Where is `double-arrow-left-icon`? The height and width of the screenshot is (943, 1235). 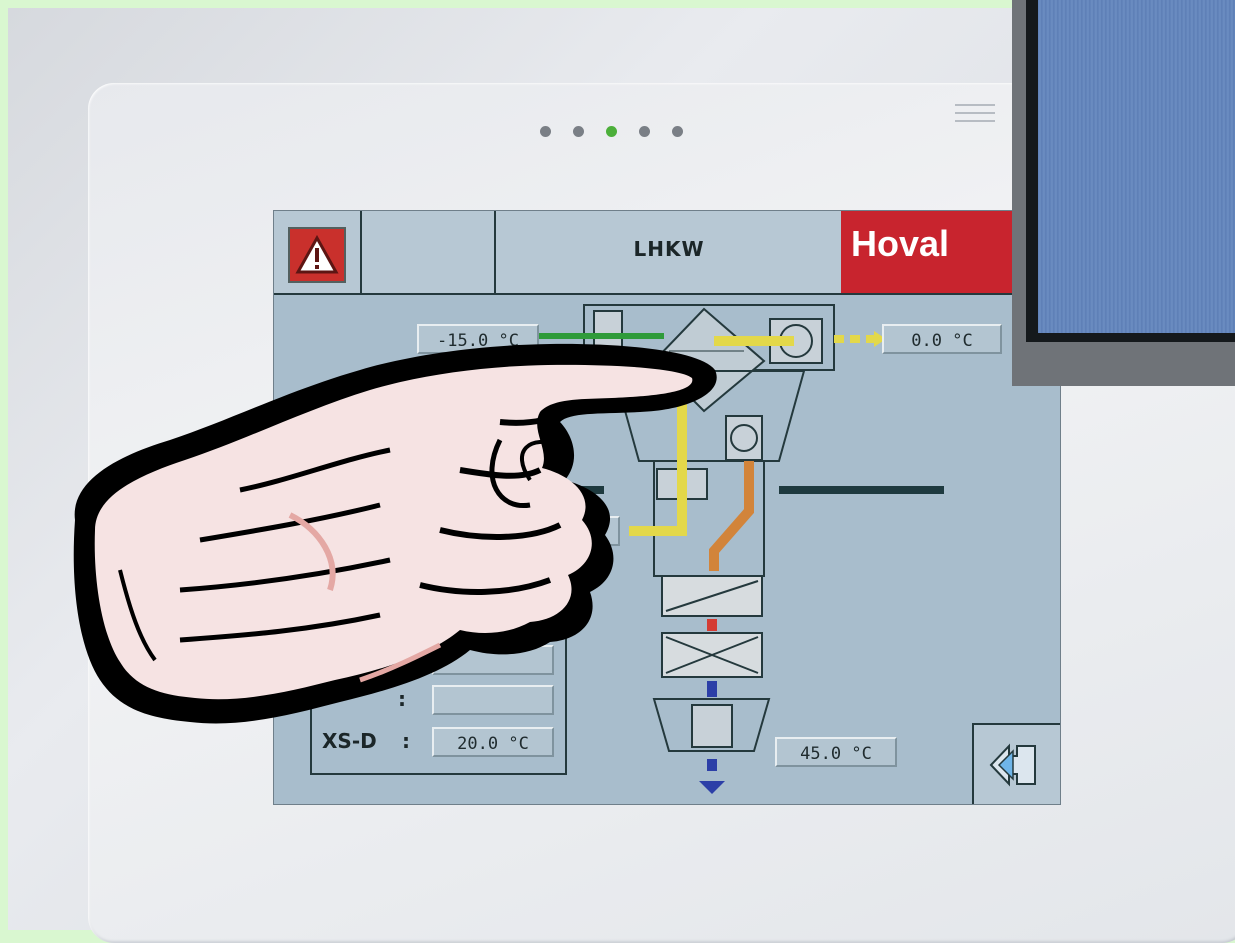
double-arrow-left-icon is located at coordinates (1012, 765).